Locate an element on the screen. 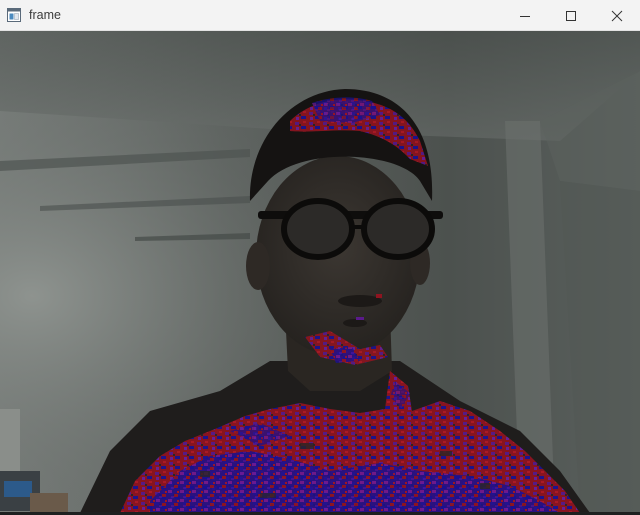 The image size is (640, 515). window-app-icon is located at coordinates (14, 15).